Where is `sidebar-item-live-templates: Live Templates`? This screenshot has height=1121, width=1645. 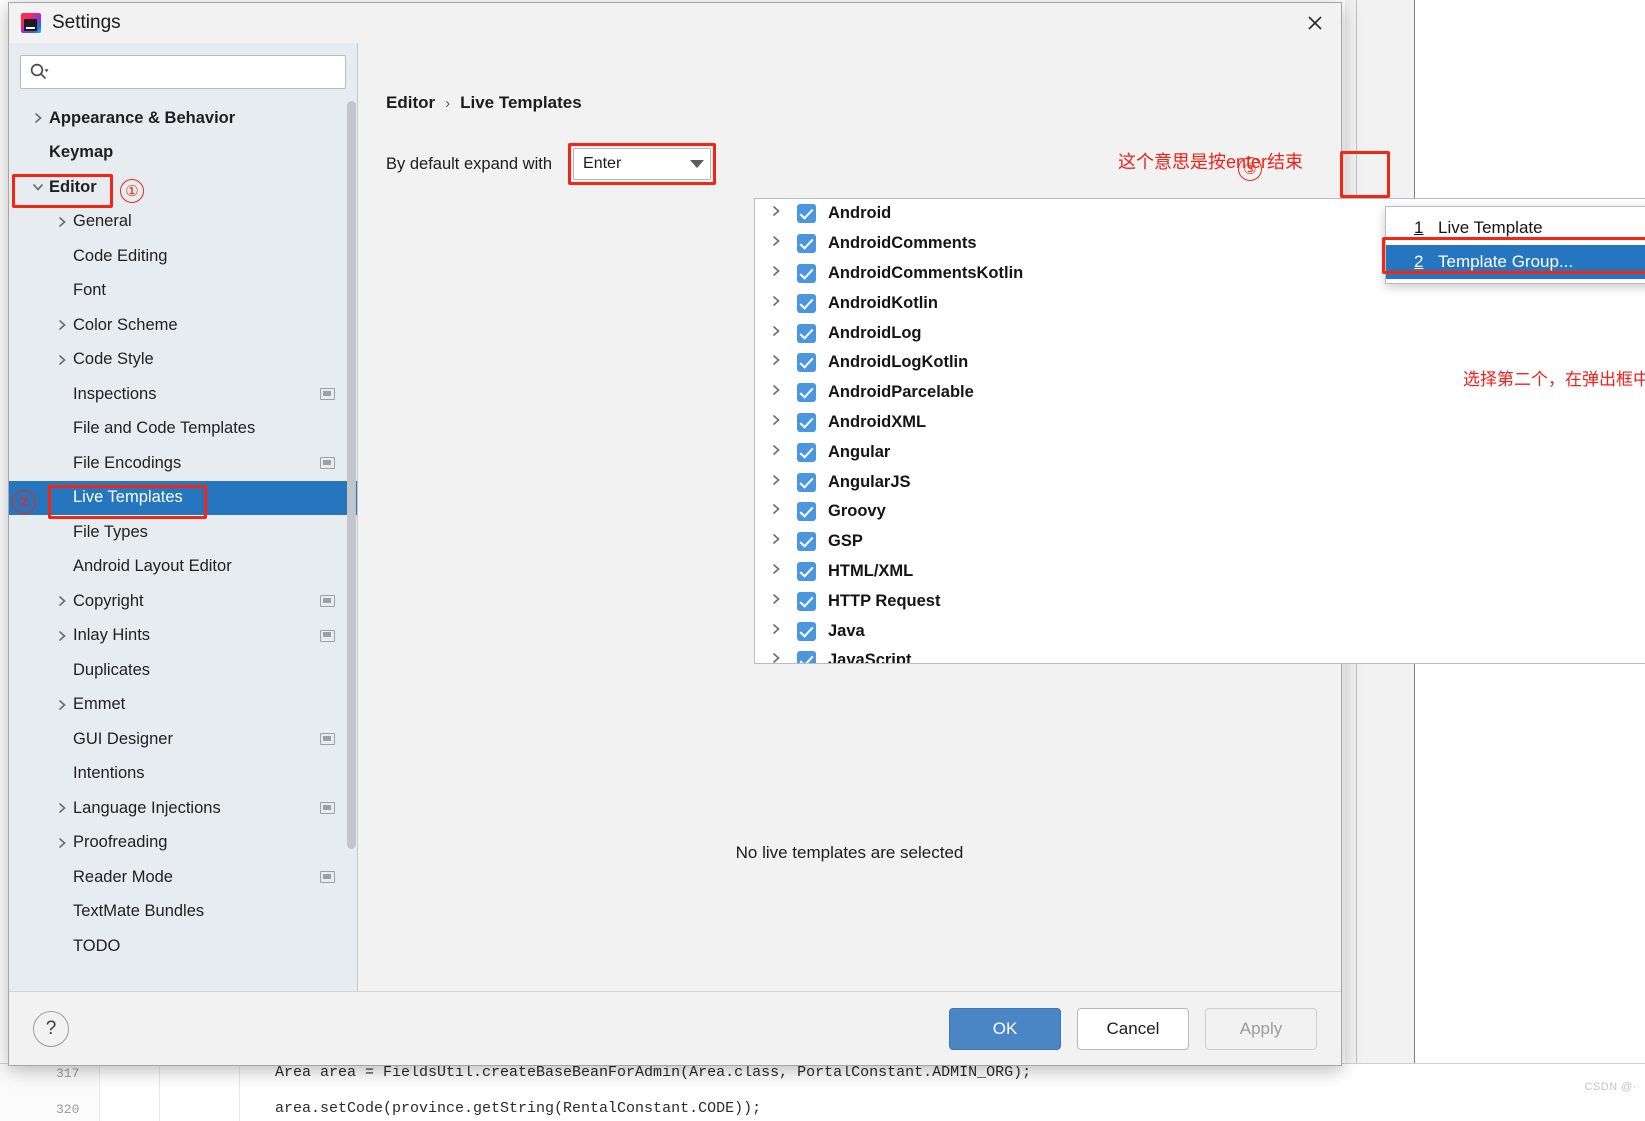 sidebar-item-live-templates: Live Templates is located at coordinates (183, 497).